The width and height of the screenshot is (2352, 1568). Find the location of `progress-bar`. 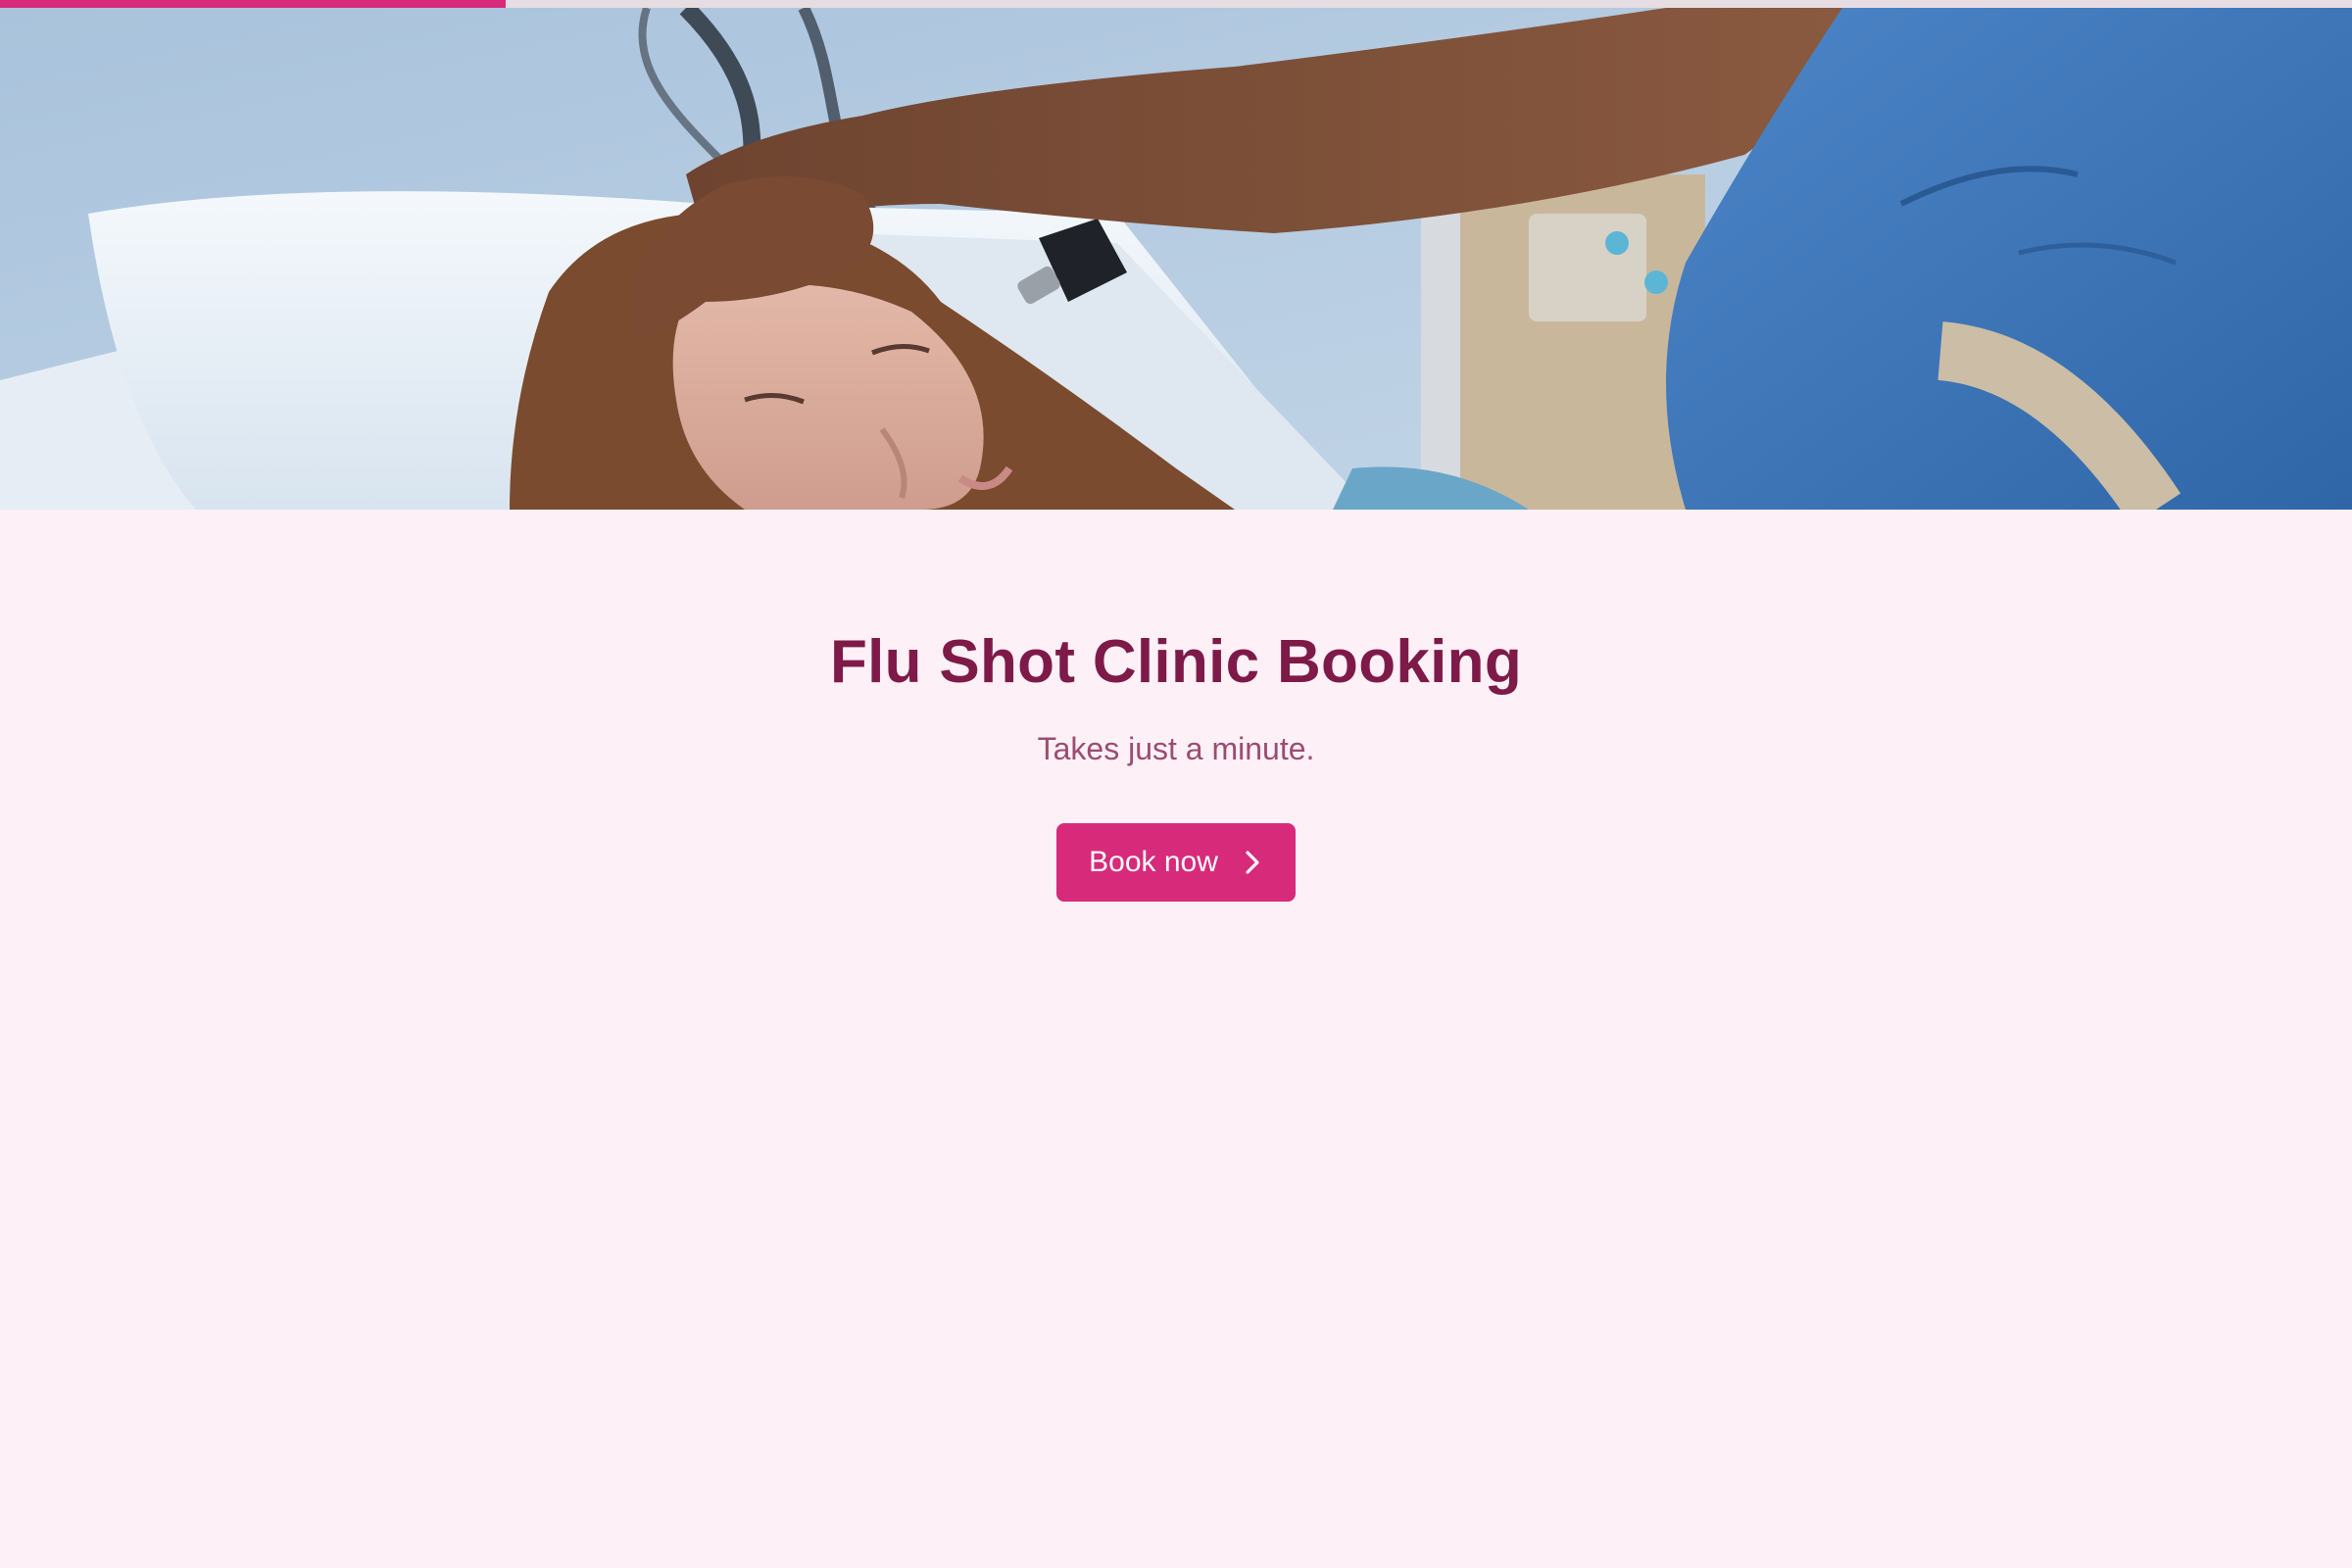

progress-bar is located at coordinates (1176, 4).